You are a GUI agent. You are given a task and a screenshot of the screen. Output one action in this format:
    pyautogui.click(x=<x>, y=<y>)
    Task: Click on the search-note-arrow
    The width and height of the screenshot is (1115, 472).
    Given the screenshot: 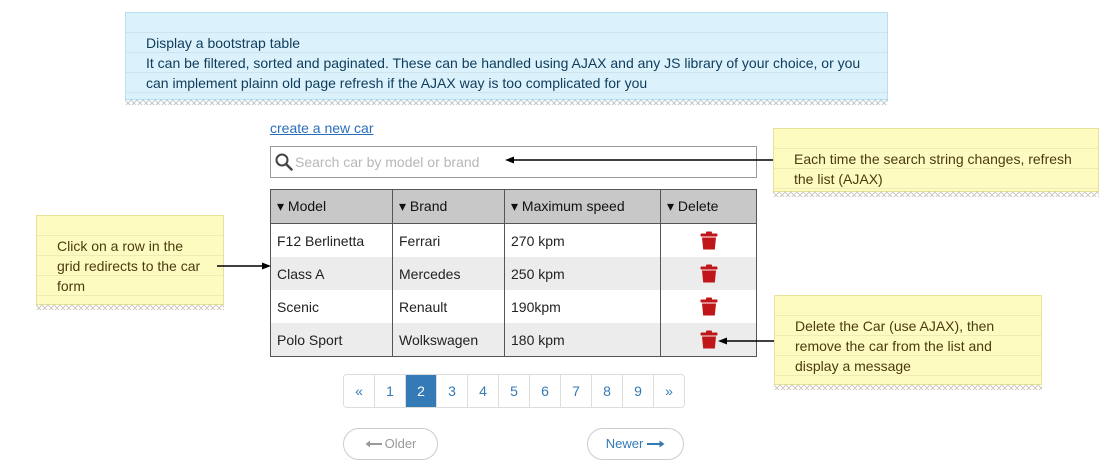 What is the action you would take?
    pyautogui.click(x=639, y=160)
    